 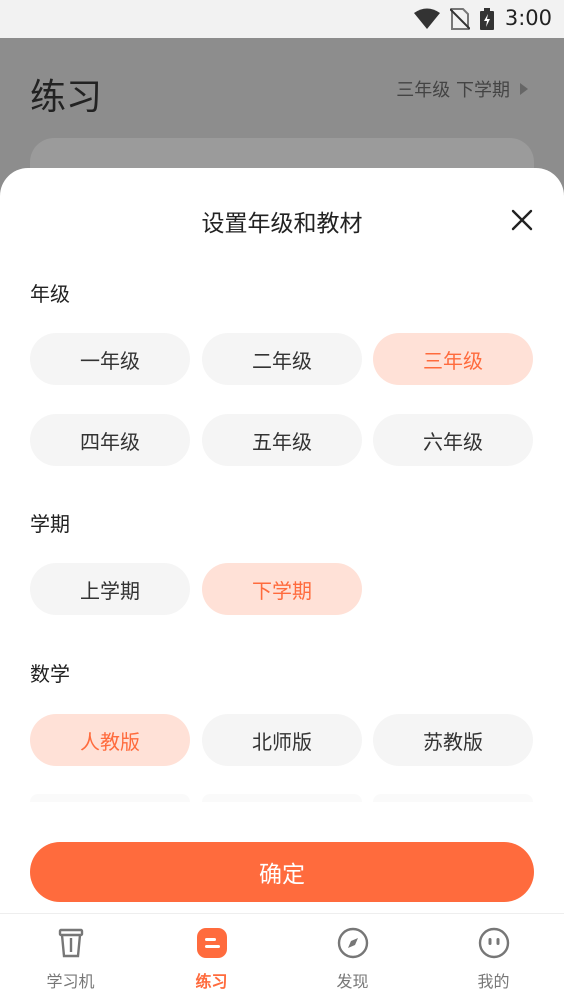 I want to click on wifi-icon, so click(x=427, y=18).